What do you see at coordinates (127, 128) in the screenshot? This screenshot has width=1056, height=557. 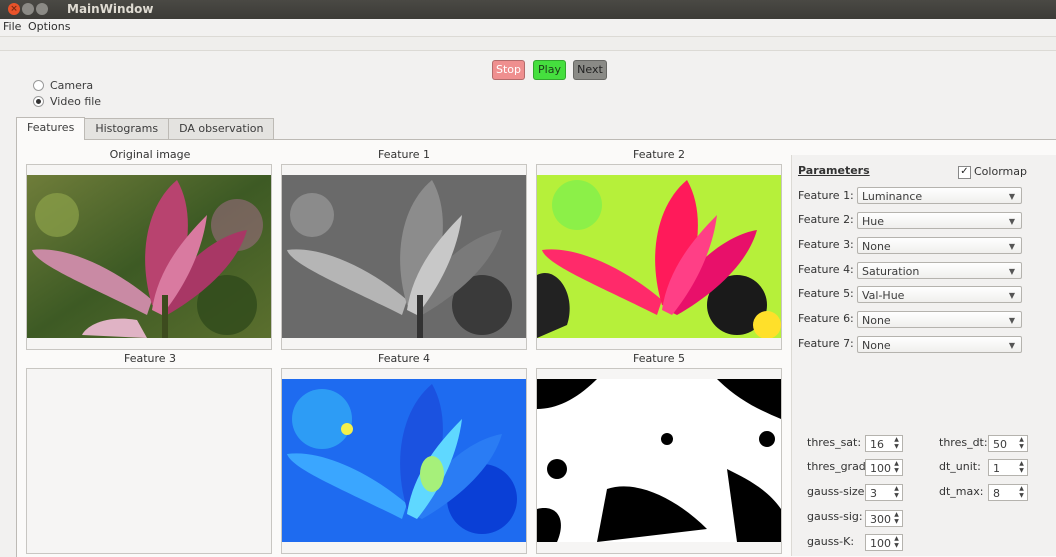 I see `tab-histograms: Histograms` at bounding box center [127, 128].